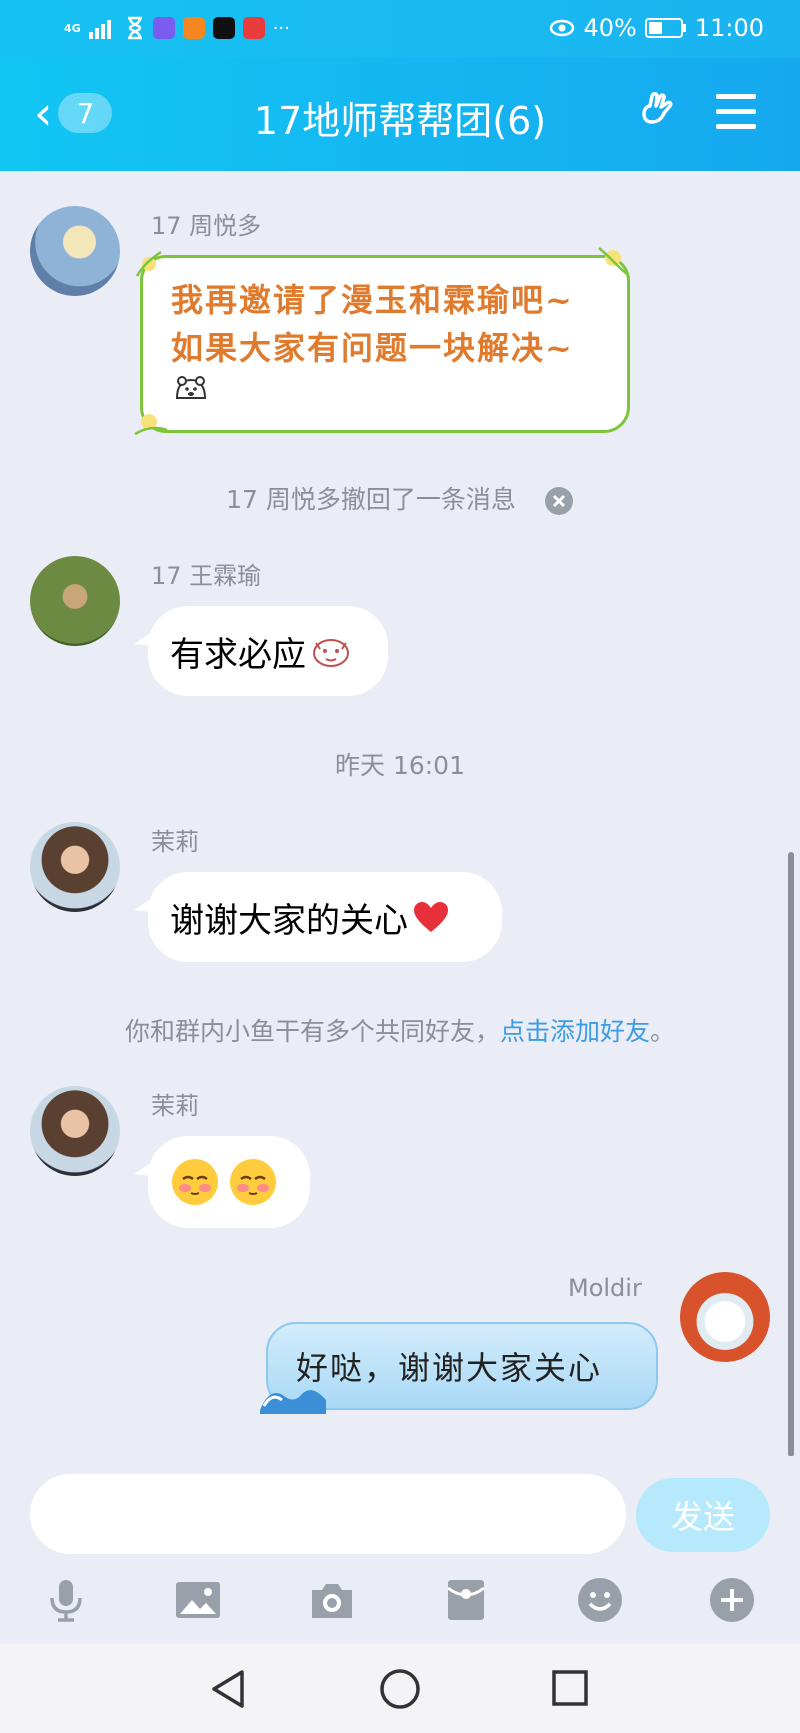 Image resolution: width=800 pixels, height=1733 pixels. What do you see at coordinates (223, 28) in the screenshot?
I see `tiktok-icon` at bounding box center [223, 28].